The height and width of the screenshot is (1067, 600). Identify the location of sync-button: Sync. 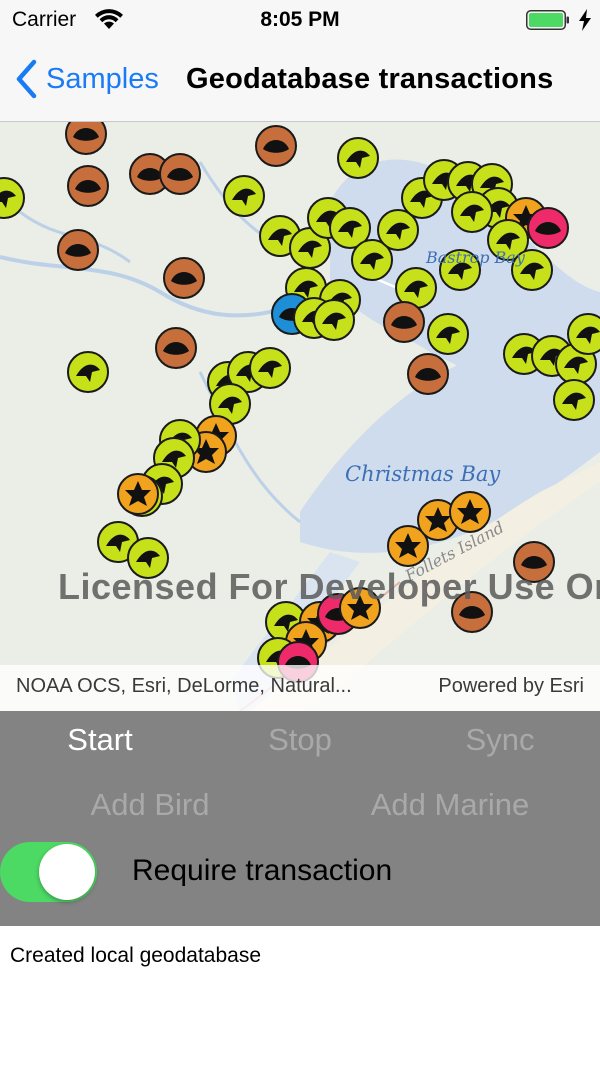
(500, 740).